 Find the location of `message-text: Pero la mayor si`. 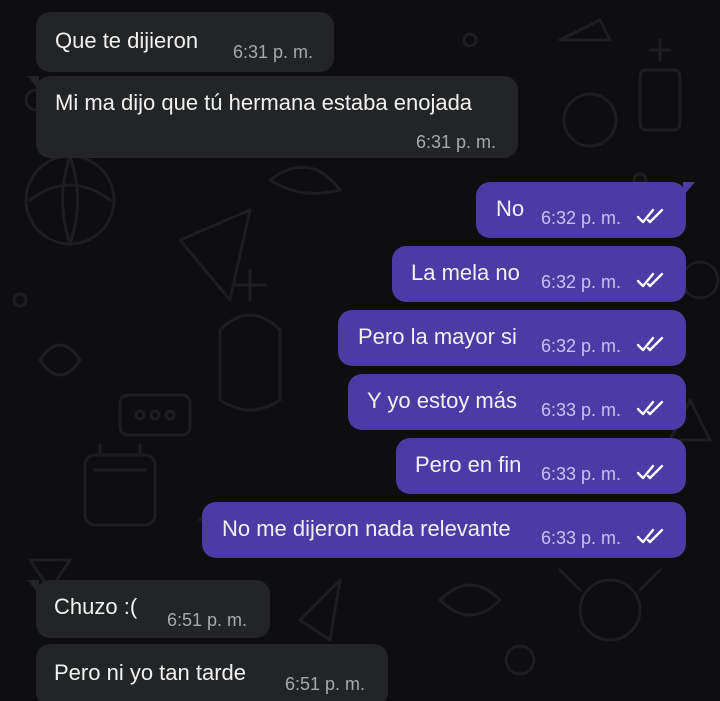

message-text: Pero la mayor si is located at coordinates (437, 336).